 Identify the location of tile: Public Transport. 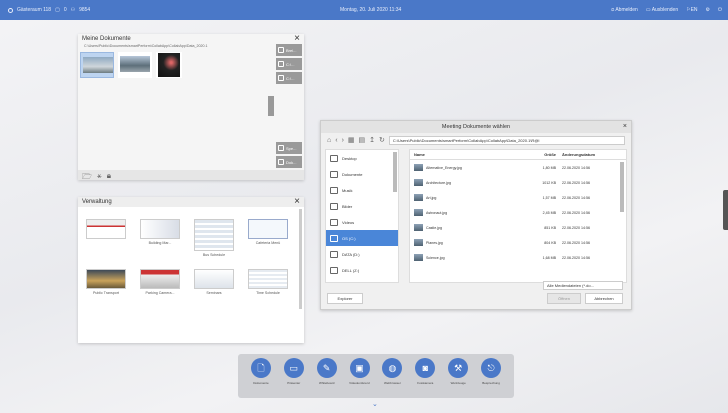
(106, 289).